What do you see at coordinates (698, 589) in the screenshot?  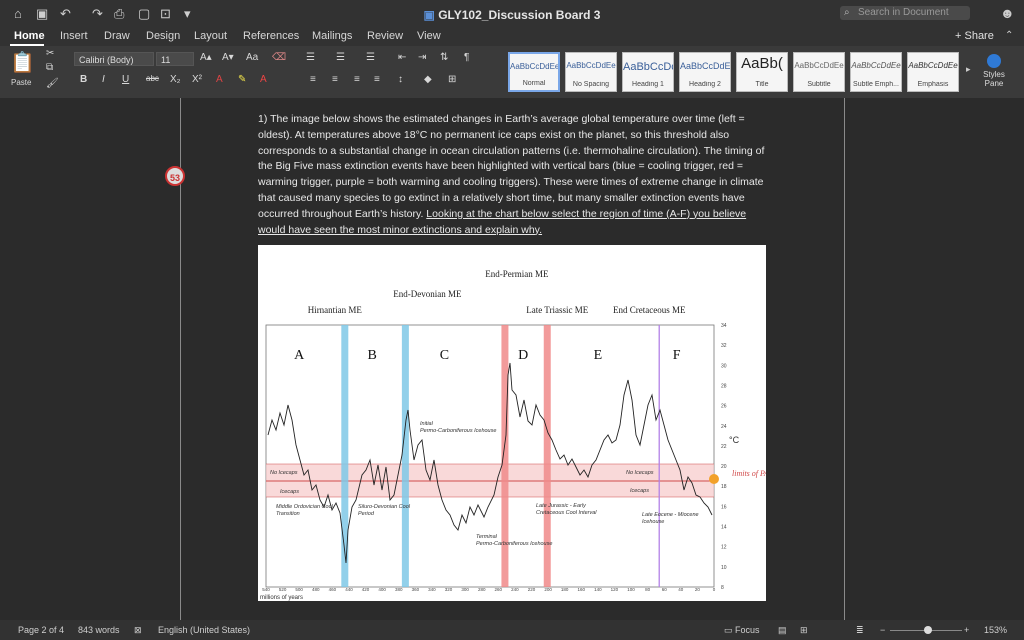 I see `x-tick-label: 20` at bounding box center [698, 589].